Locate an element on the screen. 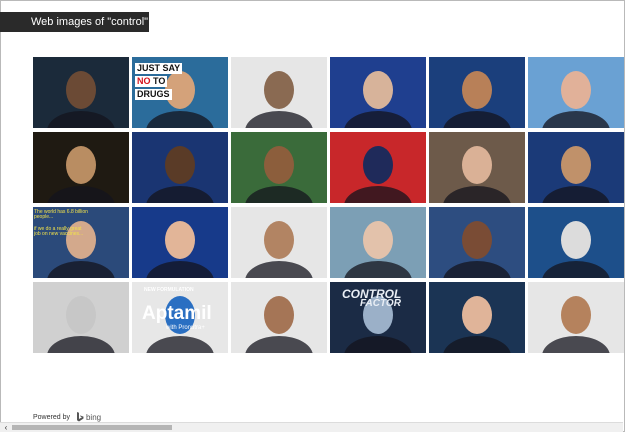 Image resolution: width=625 pixels, height=432 pixels. image-goggles-man is located at coordinates (81, 167).